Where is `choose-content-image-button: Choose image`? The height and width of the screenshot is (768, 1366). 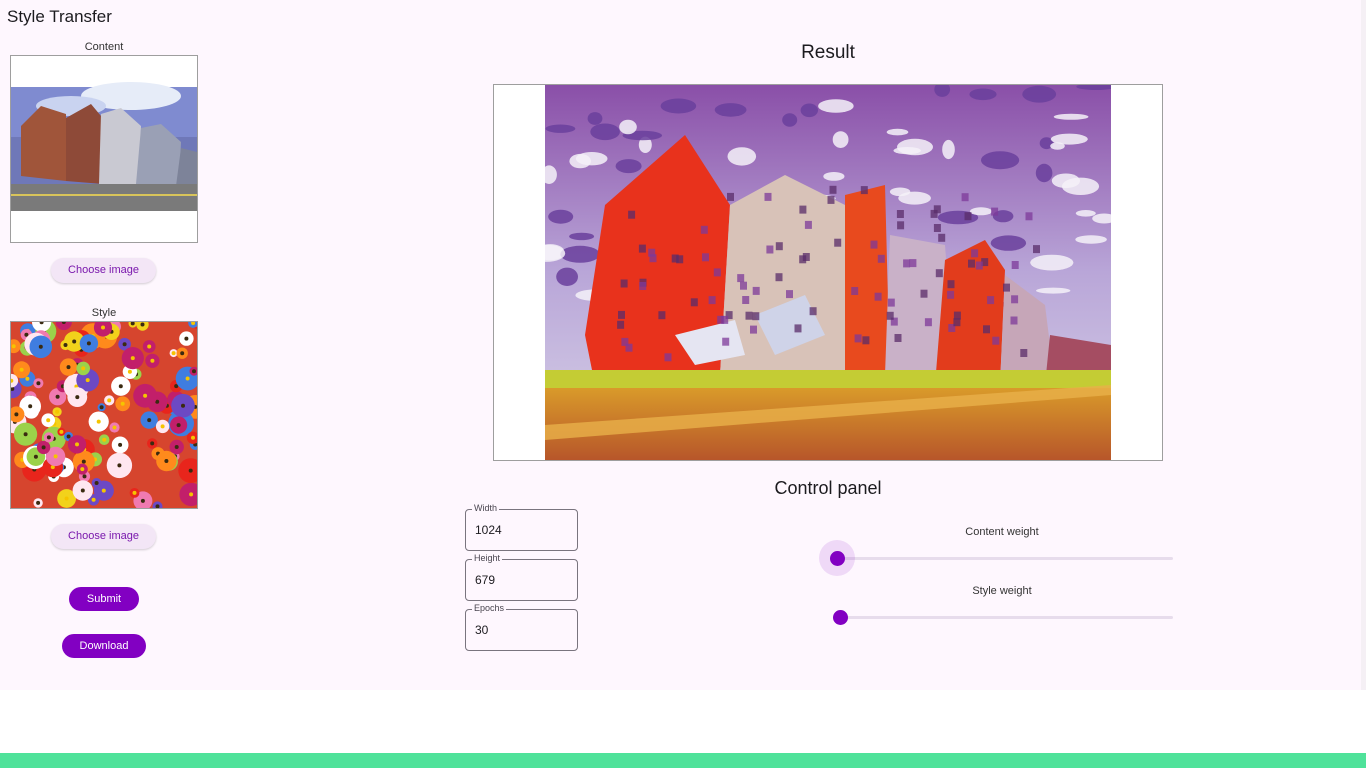
choose-content-image-button: Choose image is located at coordinates (103, 270).